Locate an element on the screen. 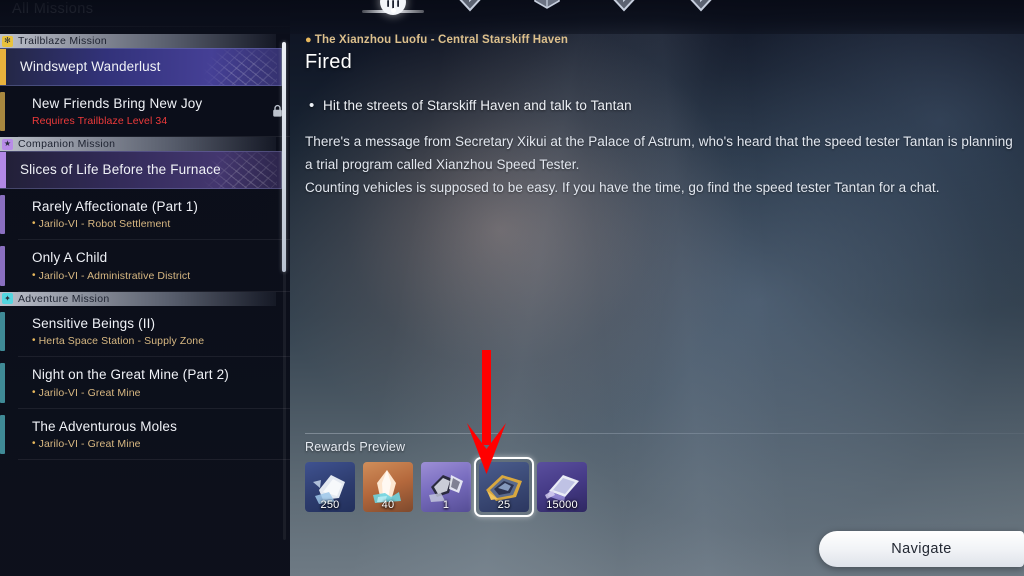 The image size is (1024, 576). mission-location-label: Herta Space Station - Supply Zone is located at coordinates (121, 341).